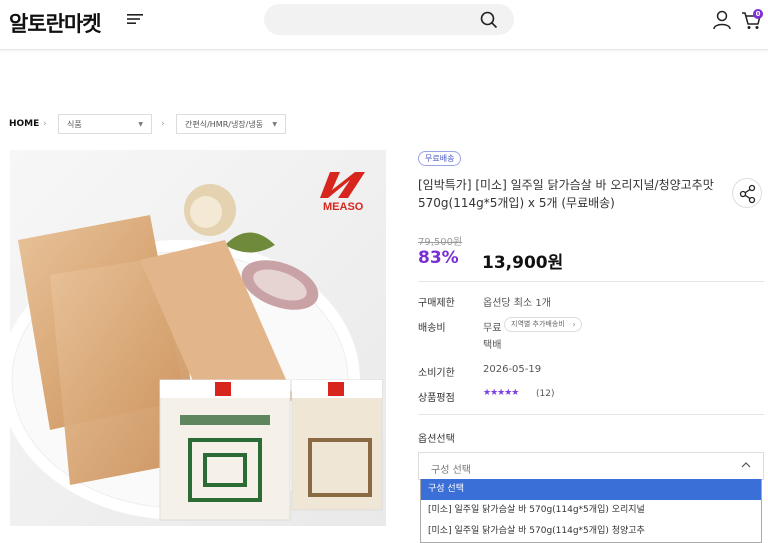 This screenshot has height=543, width=768. Describe the element at coordinates (523, 263) in the screenshot. I see `sale-price: 13,900원` at that location.